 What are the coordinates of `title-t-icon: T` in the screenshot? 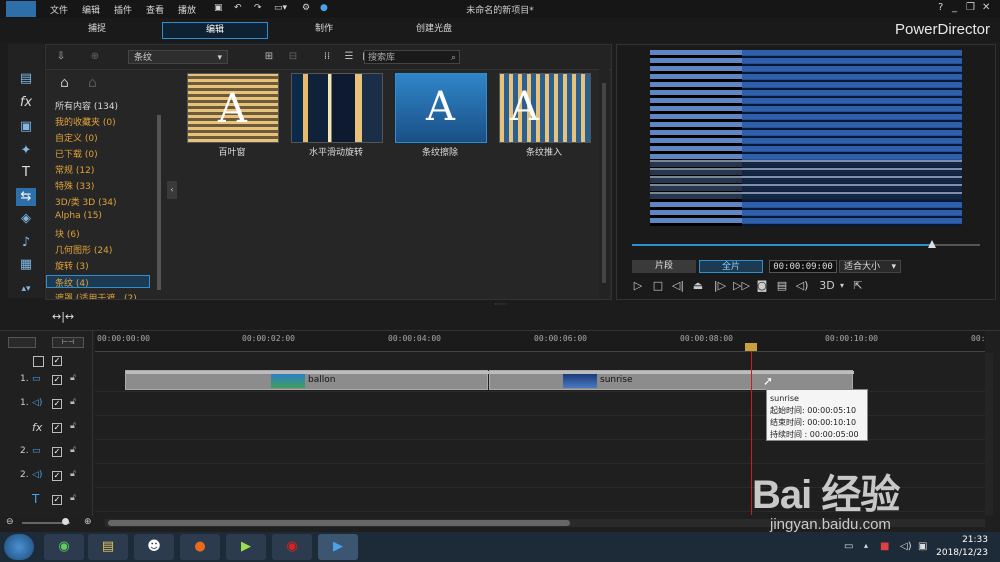 It's located at (26, 173).